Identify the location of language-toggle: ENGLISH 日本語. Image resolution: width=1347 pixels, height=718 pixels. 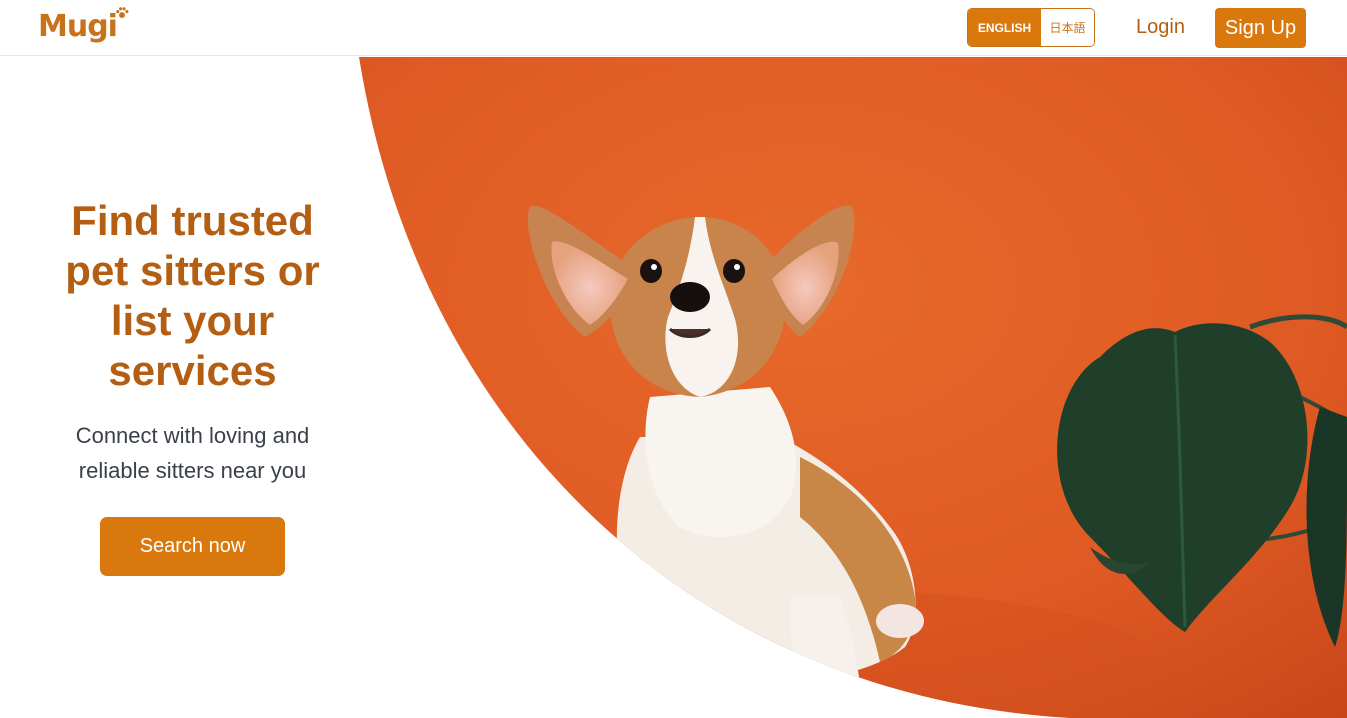
(1031, 27).